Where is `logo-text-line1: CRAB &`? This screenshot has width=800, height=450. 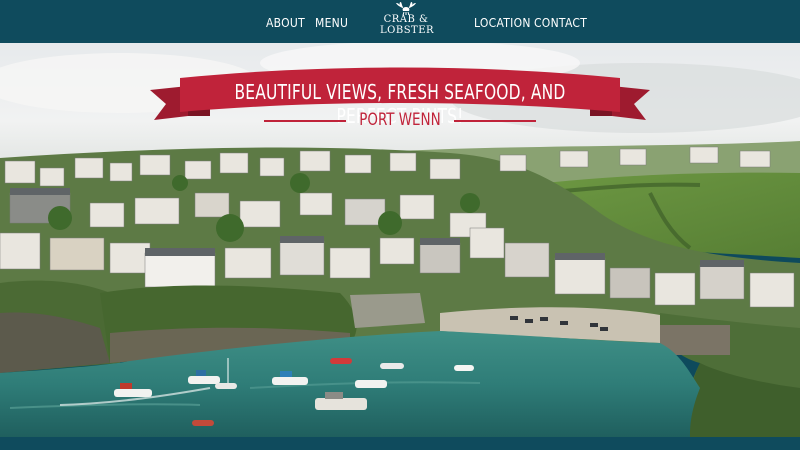 logo-text-line1: CRAB & is located at coordinates (406, 19).